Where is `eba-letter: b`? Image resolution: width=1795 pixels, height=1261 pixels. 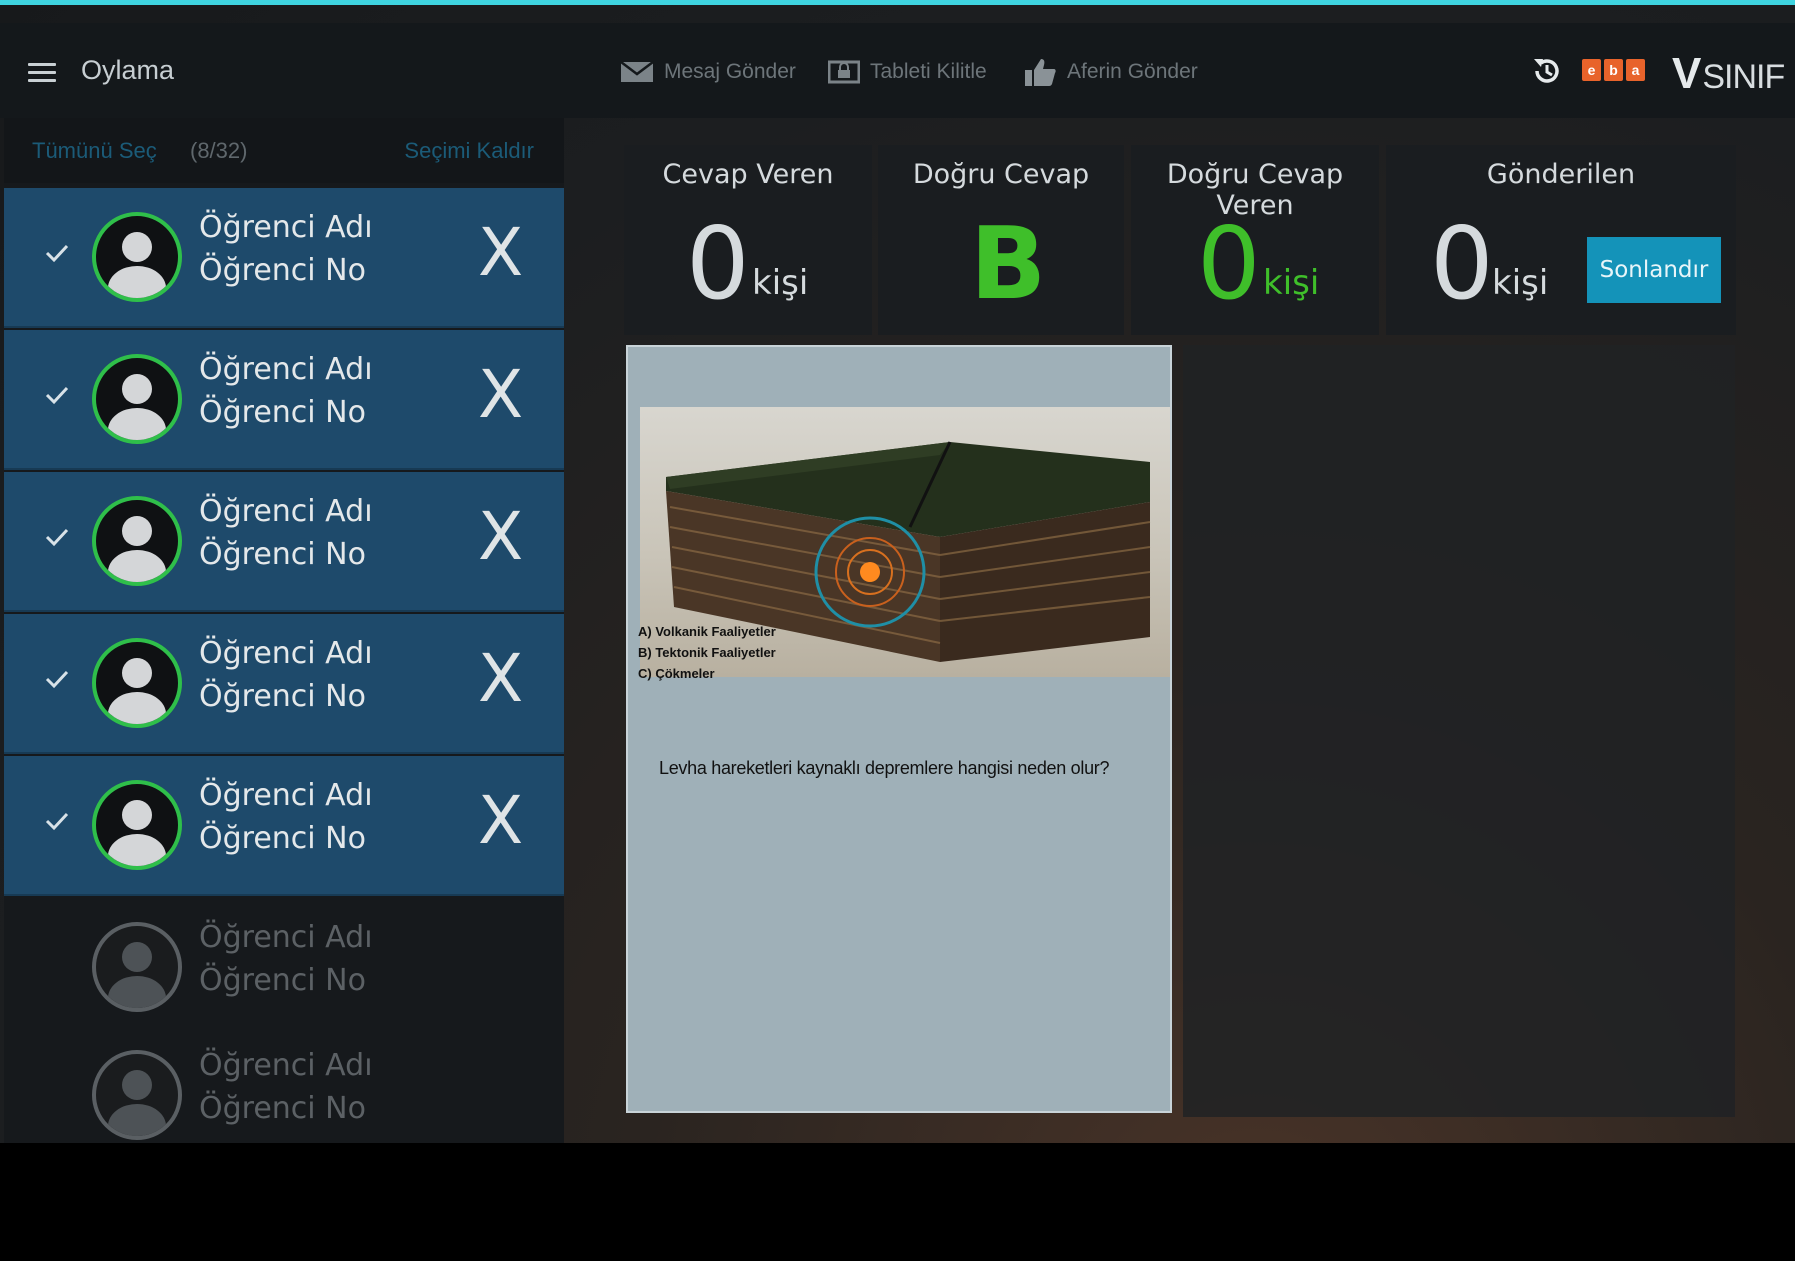
eba-letter: b is located at coordinates (1613, 70).